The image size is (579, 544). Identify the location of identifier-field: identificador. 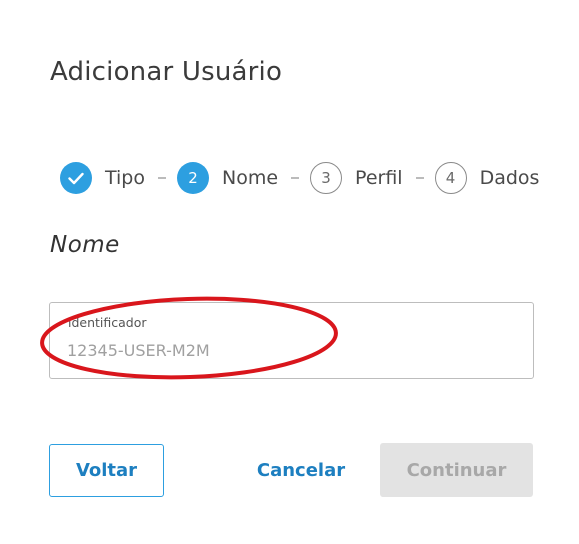
(291, 340).